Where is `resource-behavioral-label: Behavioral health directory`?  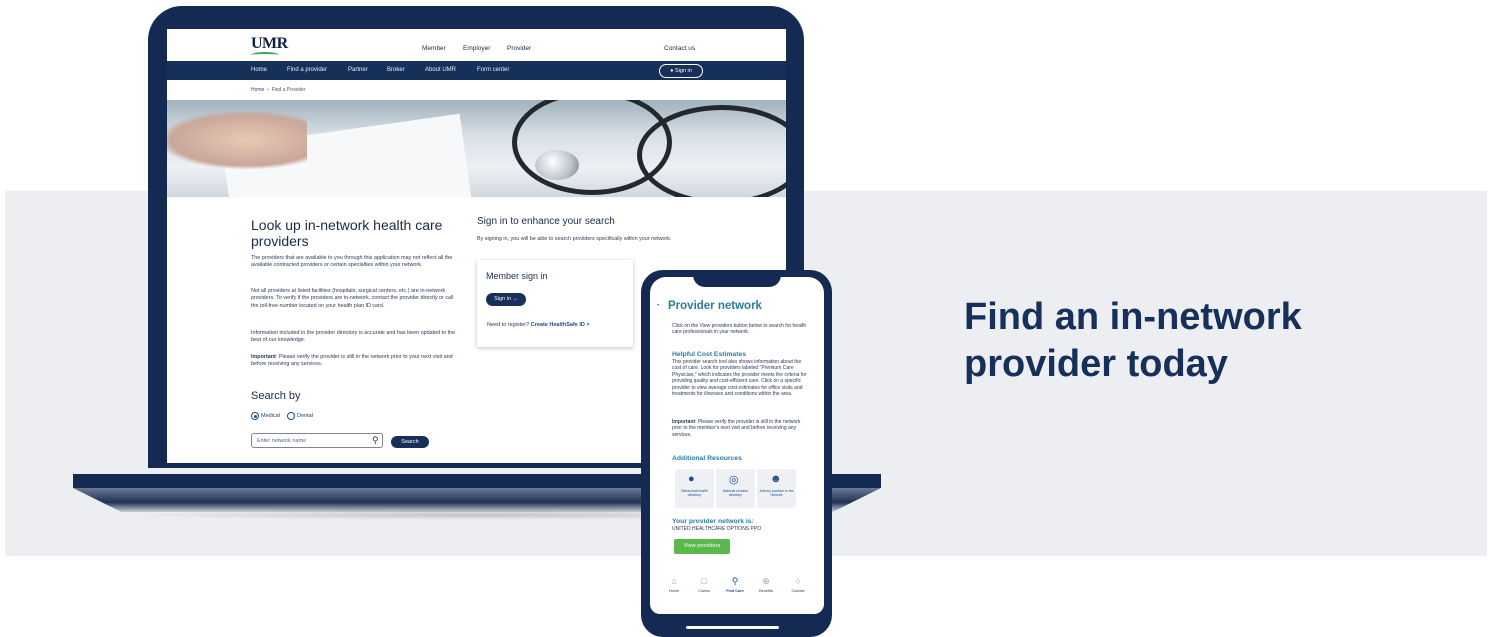
resource-behavioral-label: Behavioral health directory is located at coordinates (694, 493).